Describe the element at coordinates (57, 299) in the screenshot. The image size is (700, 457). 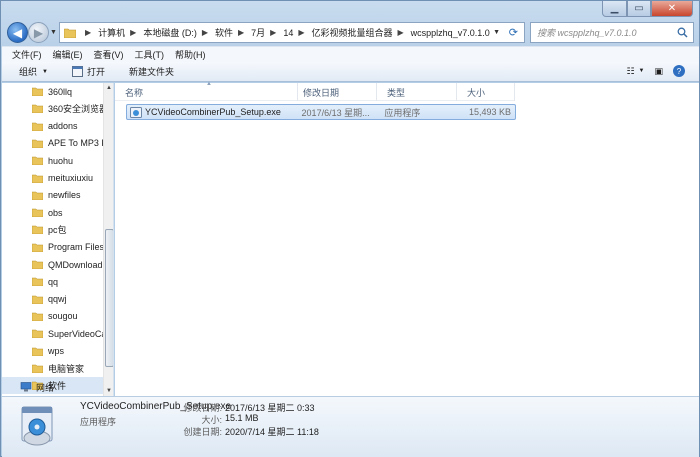
I see `sidebar-item-label: qqwj` at that location.